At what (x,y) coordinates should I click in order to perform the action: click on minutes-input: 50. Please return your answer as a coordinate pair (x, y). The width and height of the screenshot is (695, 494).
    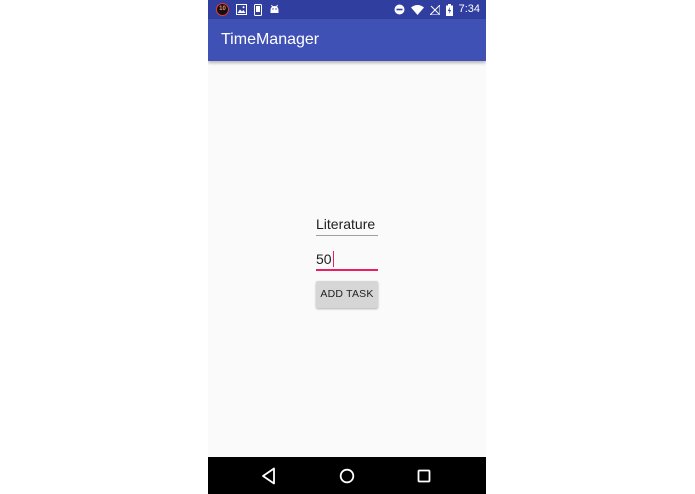
    Looking at the image, I should click on (347, 260).